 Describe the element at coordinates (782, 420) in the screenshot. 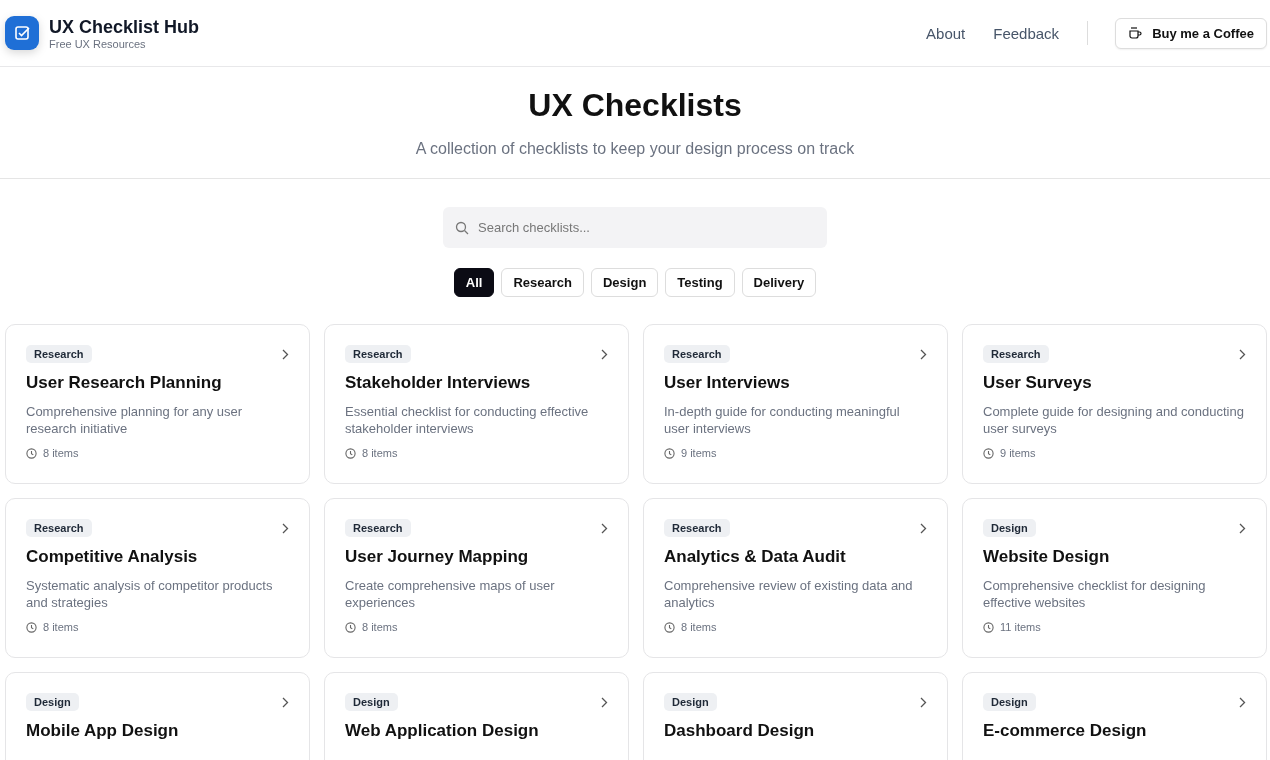

I see `card-description: In-depth guide for conducting meaningful user interviews` at that location.